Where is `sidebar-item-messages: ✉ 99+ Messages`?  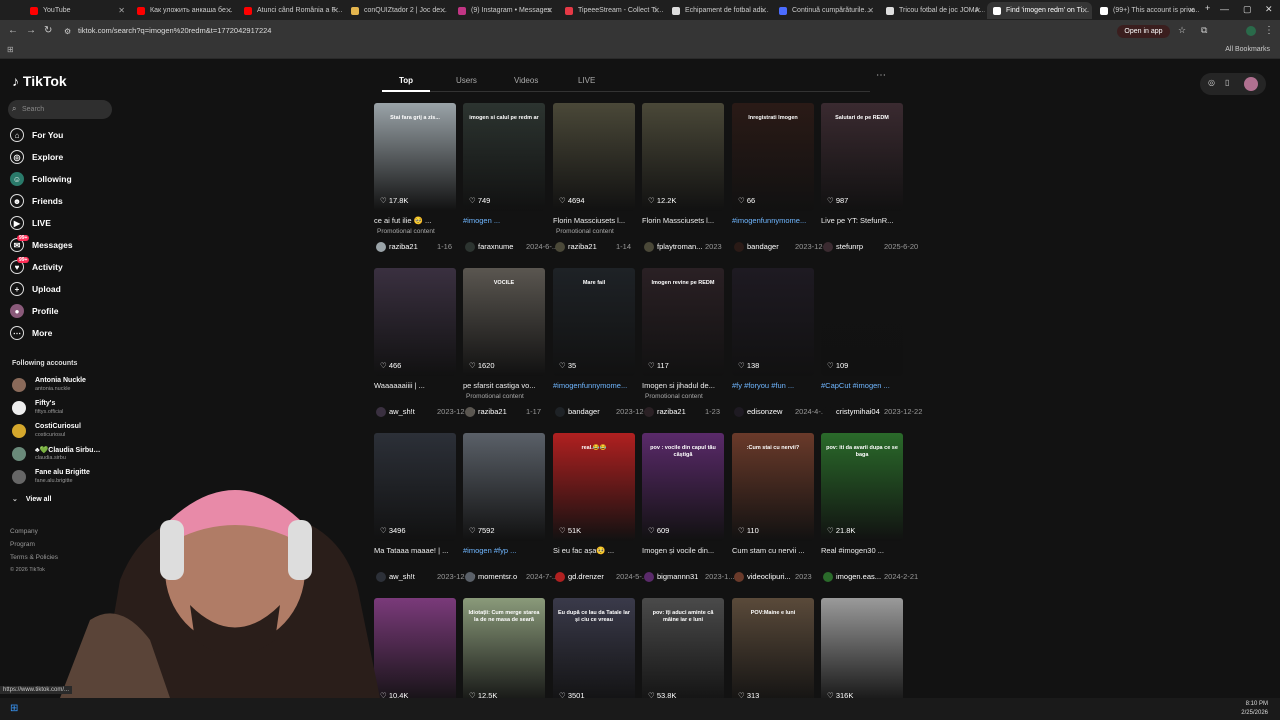 sidebar-item-messages: ✉ 99+ Messages is located at coordinates (41, 244).